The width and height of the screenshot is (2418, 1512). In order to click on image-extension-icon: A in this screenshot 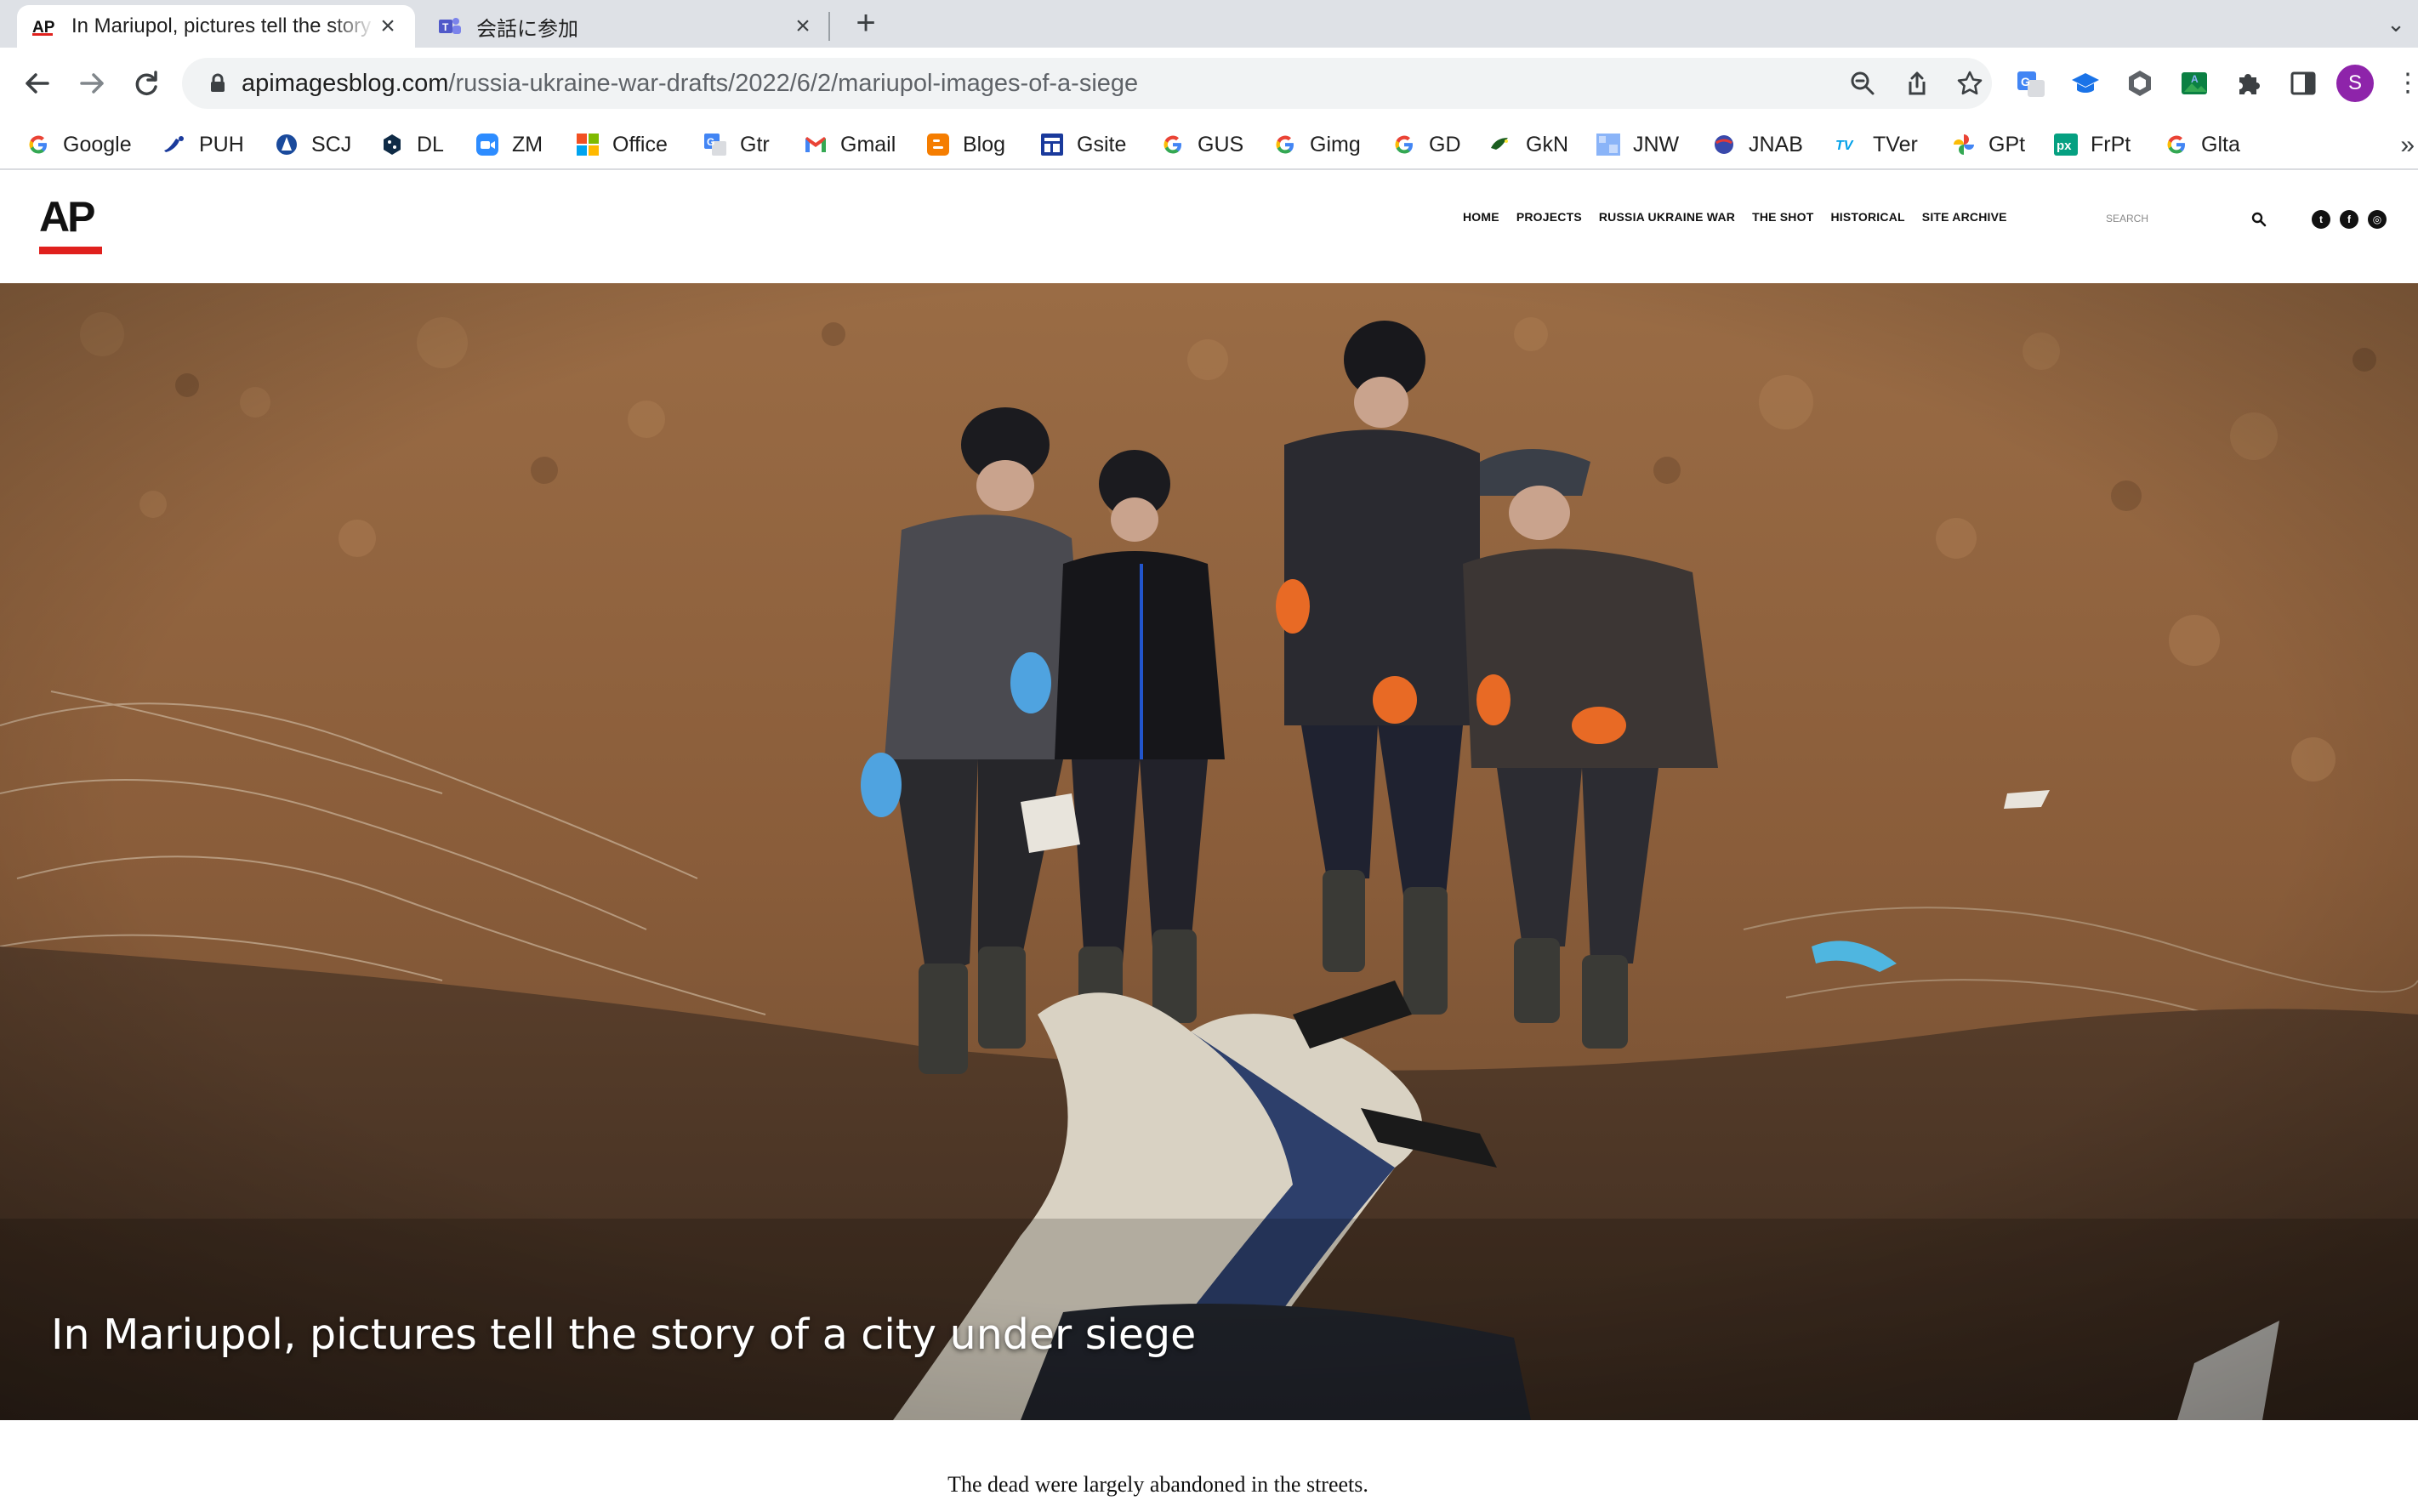, I will do `click(2194, 83)`.